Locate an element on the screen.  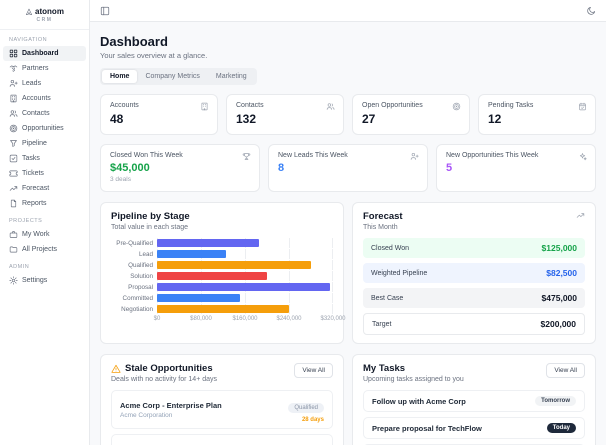
sidebar-toggle-button is located at coordinates (105, 11).